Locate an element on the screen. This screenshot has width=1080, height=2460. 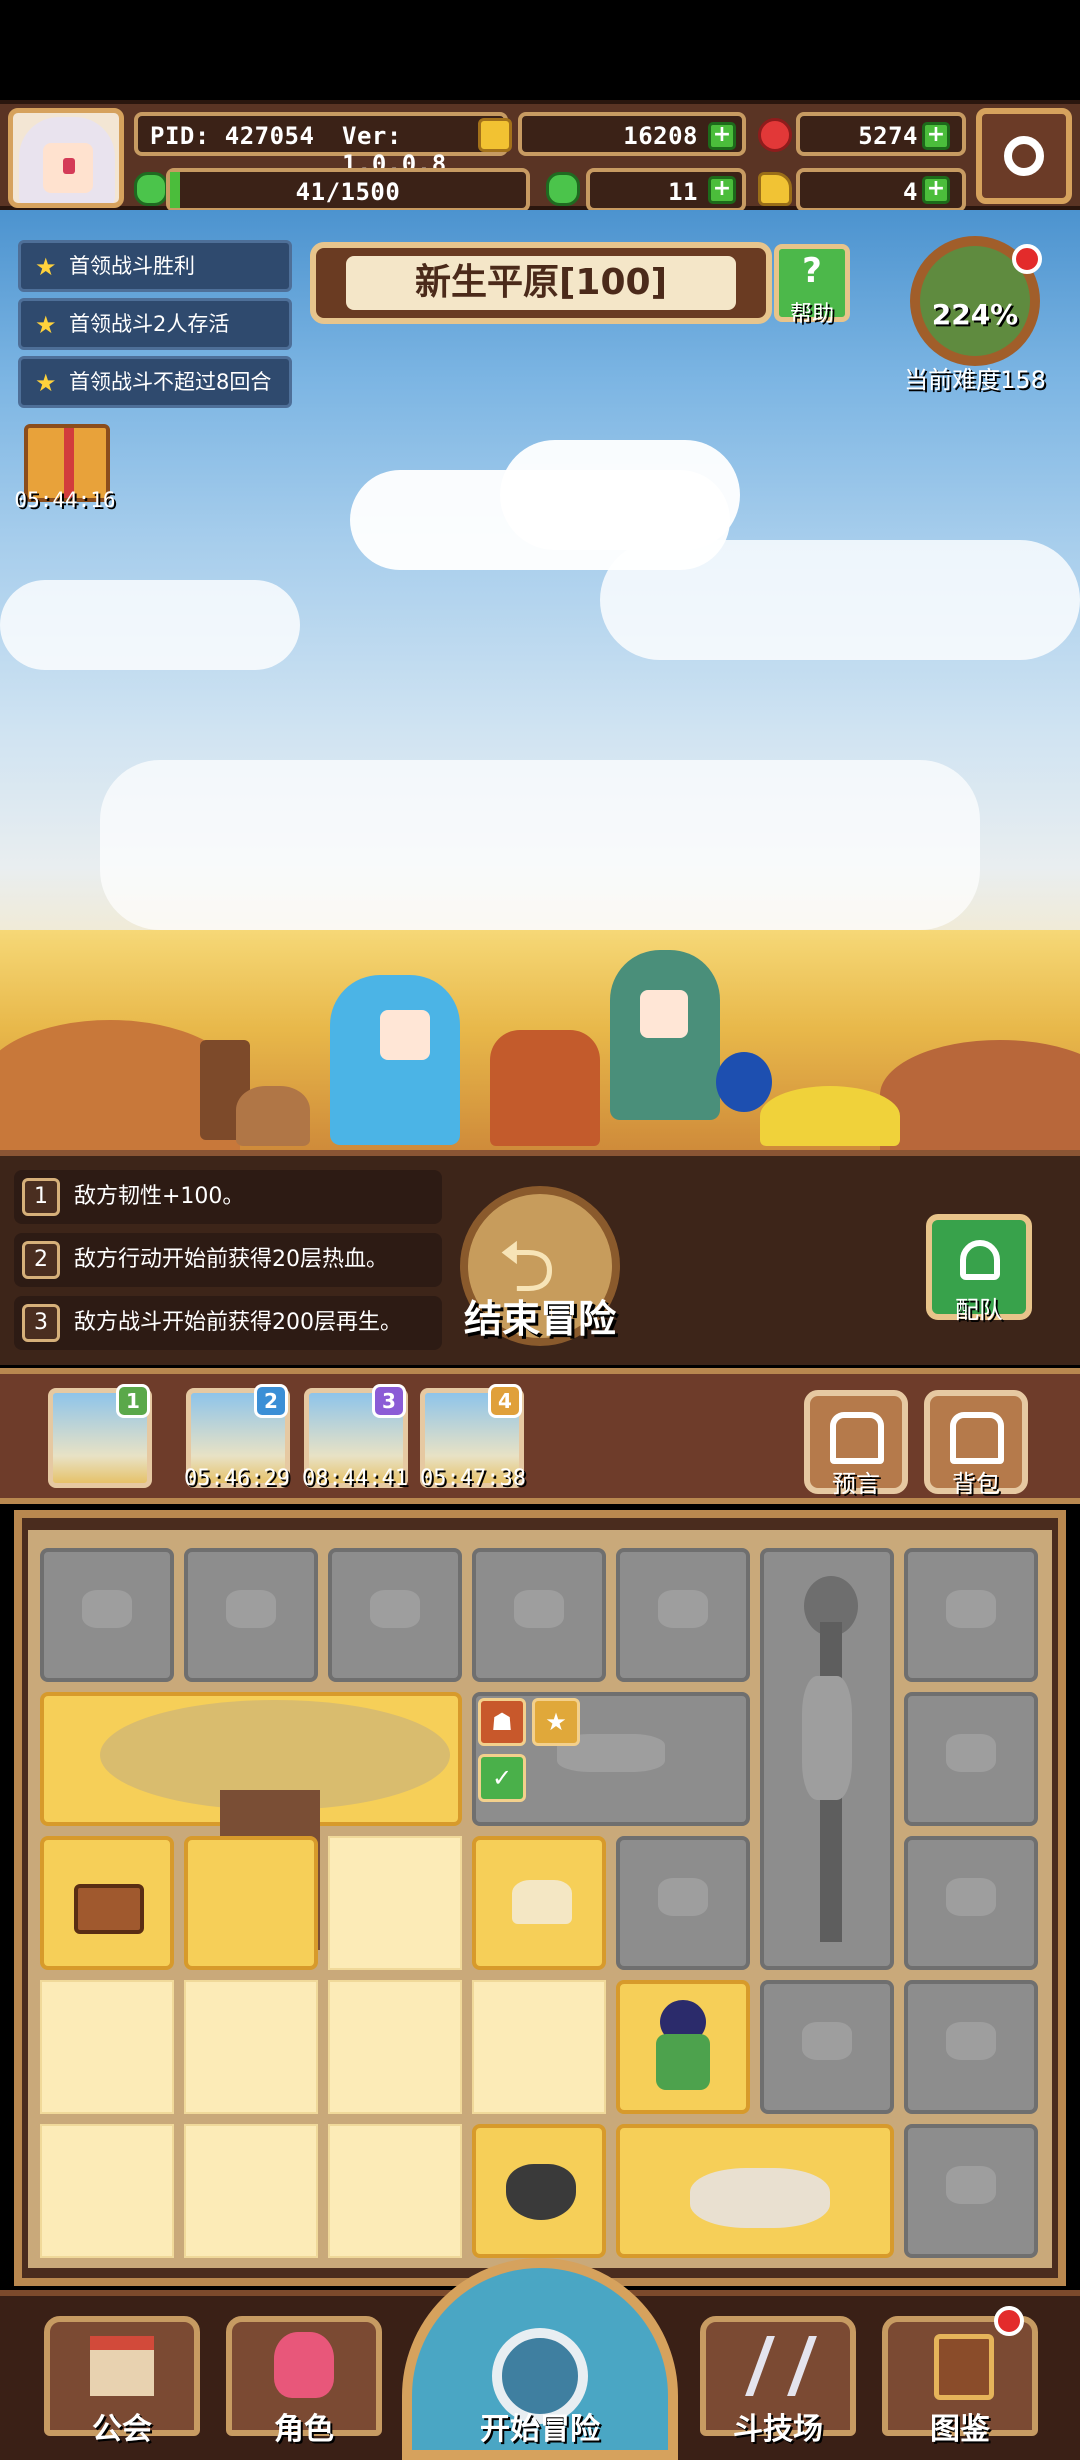
quest-label: 首领战斗胜利 is located at coordinates (132, 266).